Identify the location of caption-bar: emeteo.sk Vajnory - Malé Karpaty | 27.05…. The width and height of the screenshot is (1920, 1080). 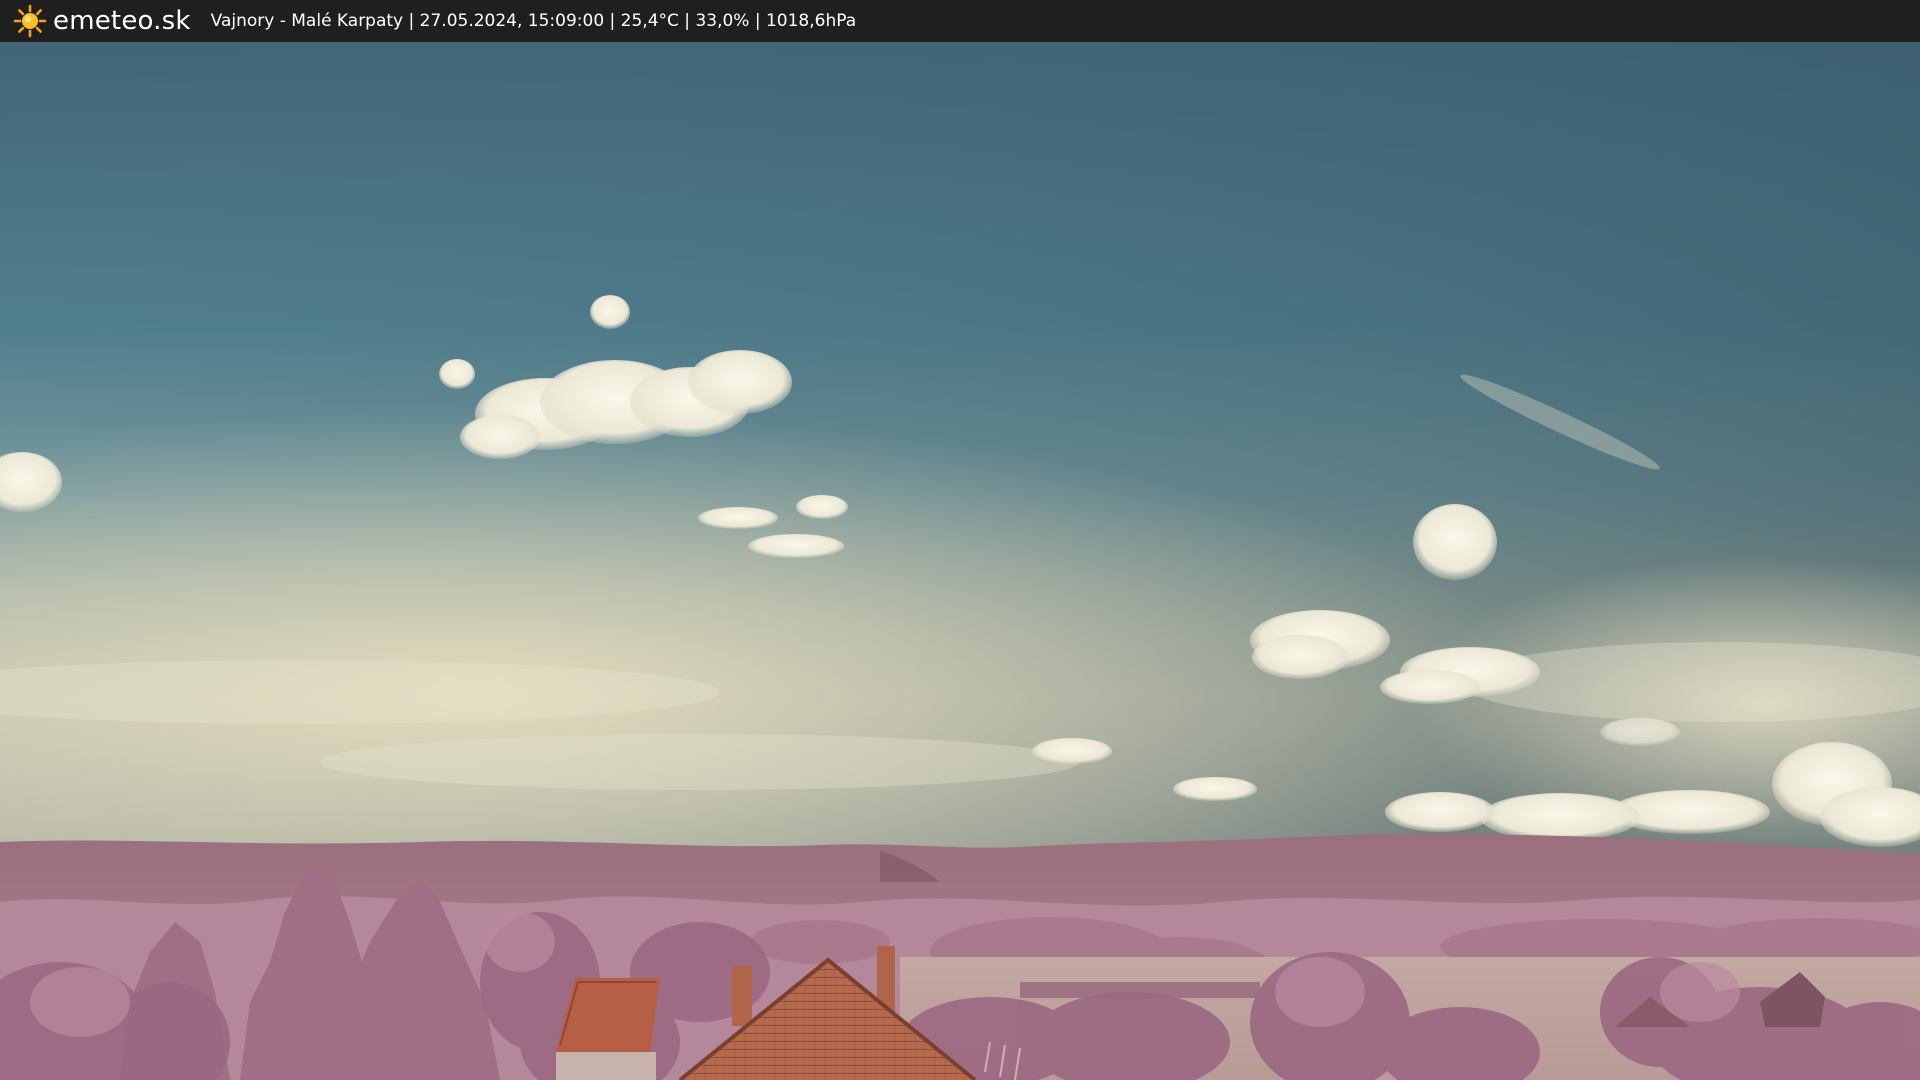
(960, 21).